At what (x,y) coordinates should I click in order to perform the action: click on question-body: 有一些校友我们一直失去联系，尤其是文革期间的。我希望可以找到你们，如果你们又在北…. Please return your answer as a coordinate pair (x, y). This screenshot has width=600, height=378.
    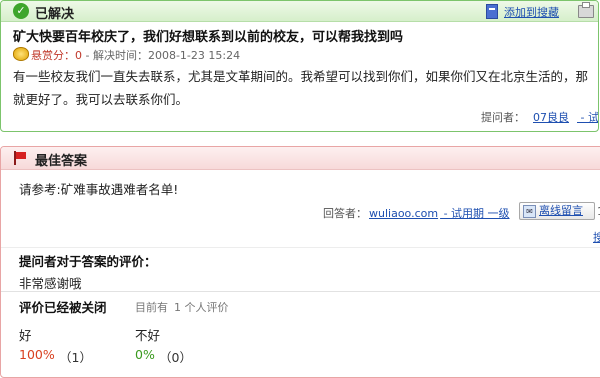
    Looking at the image, I should click on (301, 88).